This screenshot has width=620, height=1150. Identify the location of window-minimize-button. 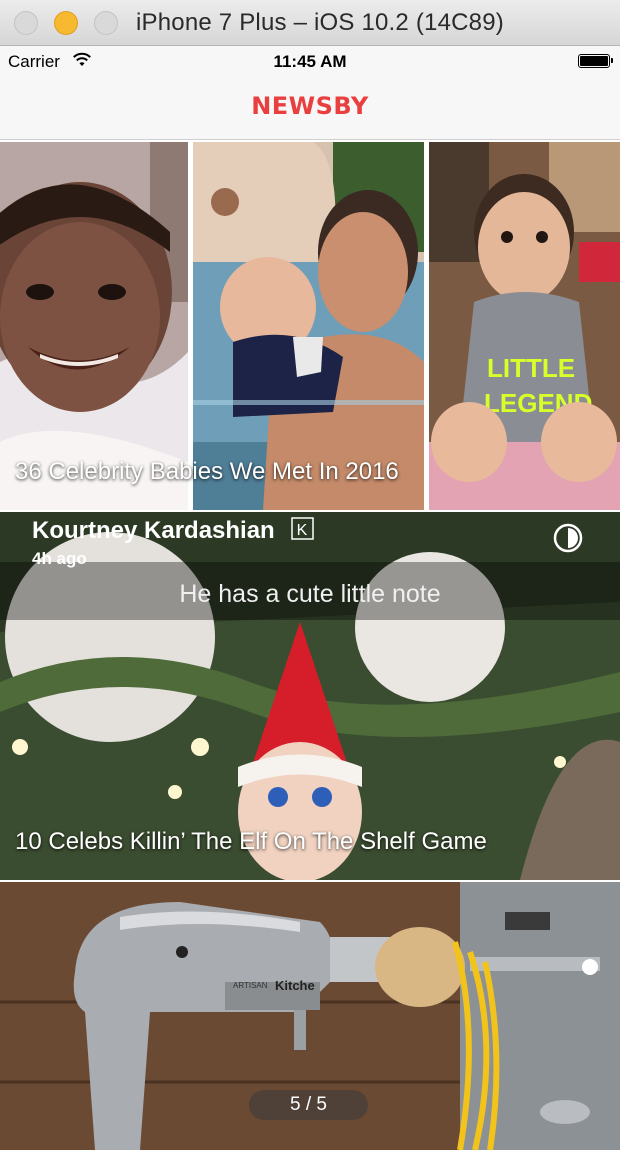
(66, 23).